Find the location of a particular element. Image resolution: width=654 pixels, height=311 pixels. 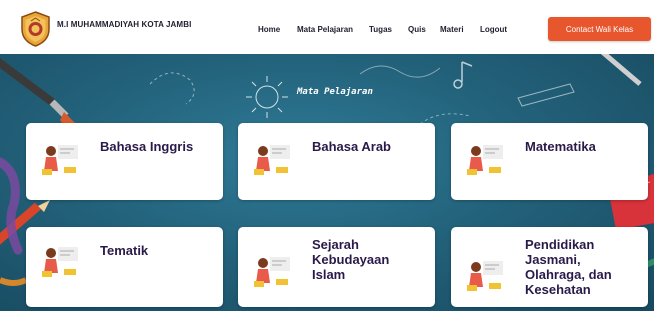

nav-logout: Logout is located at coordinates (493, 29).